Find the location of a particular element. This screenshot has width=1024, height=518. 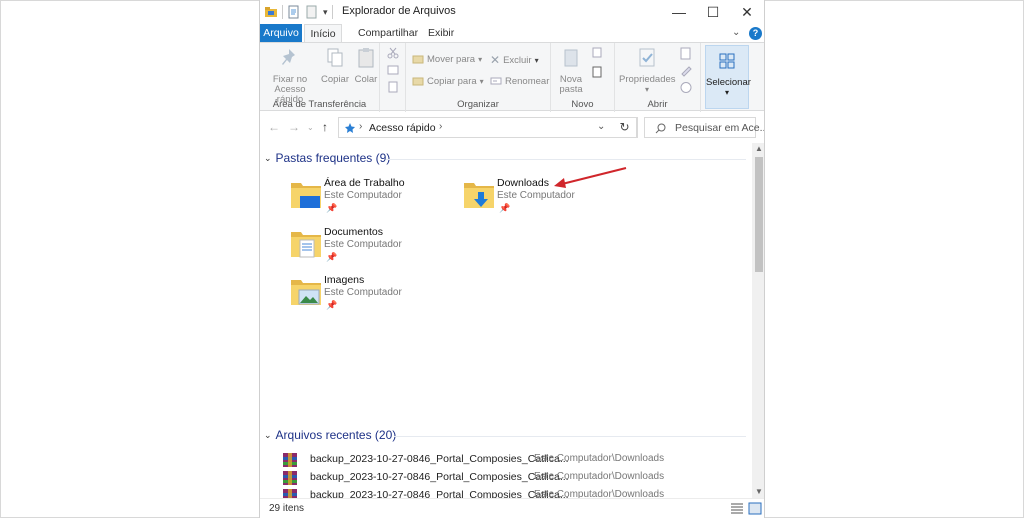

folder-tile-pictures: Imagens Este Computador 📌 is located at coordinates (370, 295).